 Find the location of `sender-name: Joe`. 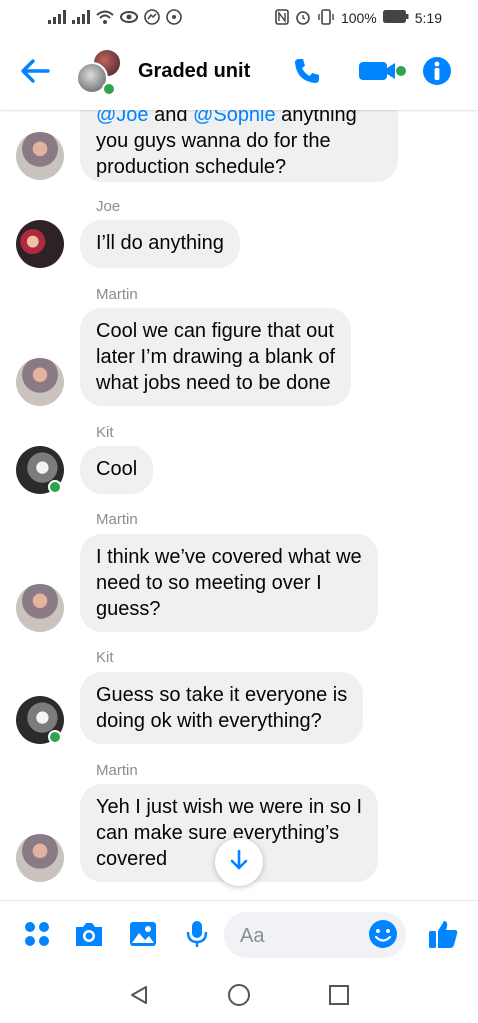

sender-name: Joe is located at coordinates (108, 206).